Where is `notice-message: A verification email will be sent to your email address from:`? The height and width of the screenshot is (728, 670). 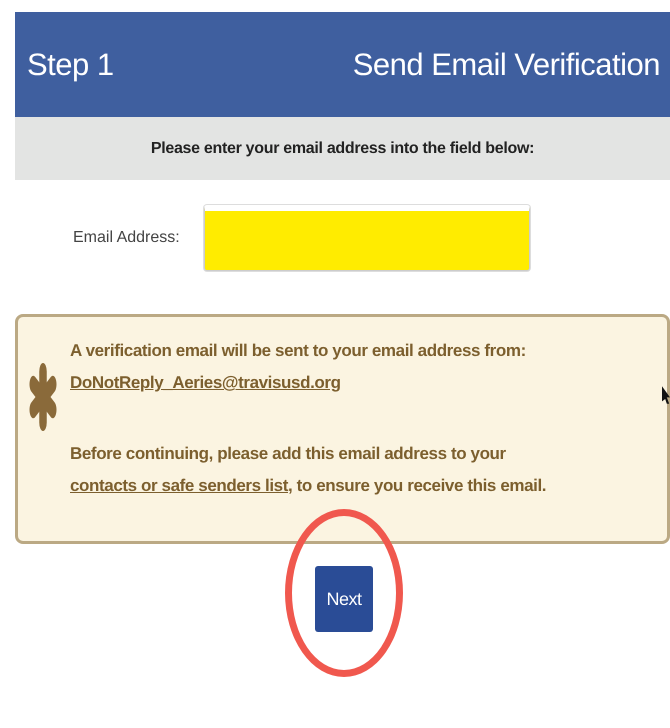 notice-message: A verification email will be sent to your email address from: is located at coordinates (298, 351).